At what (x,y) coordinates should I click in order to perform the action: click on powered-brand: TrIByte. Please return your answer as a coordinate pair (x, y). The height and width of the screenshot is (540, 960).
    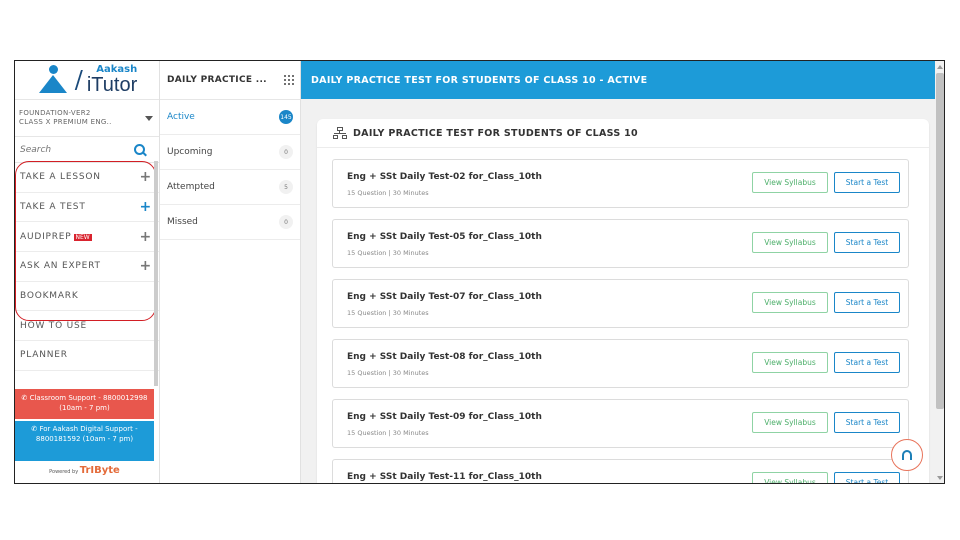
    Looking at the image, I should click on (99, 470).